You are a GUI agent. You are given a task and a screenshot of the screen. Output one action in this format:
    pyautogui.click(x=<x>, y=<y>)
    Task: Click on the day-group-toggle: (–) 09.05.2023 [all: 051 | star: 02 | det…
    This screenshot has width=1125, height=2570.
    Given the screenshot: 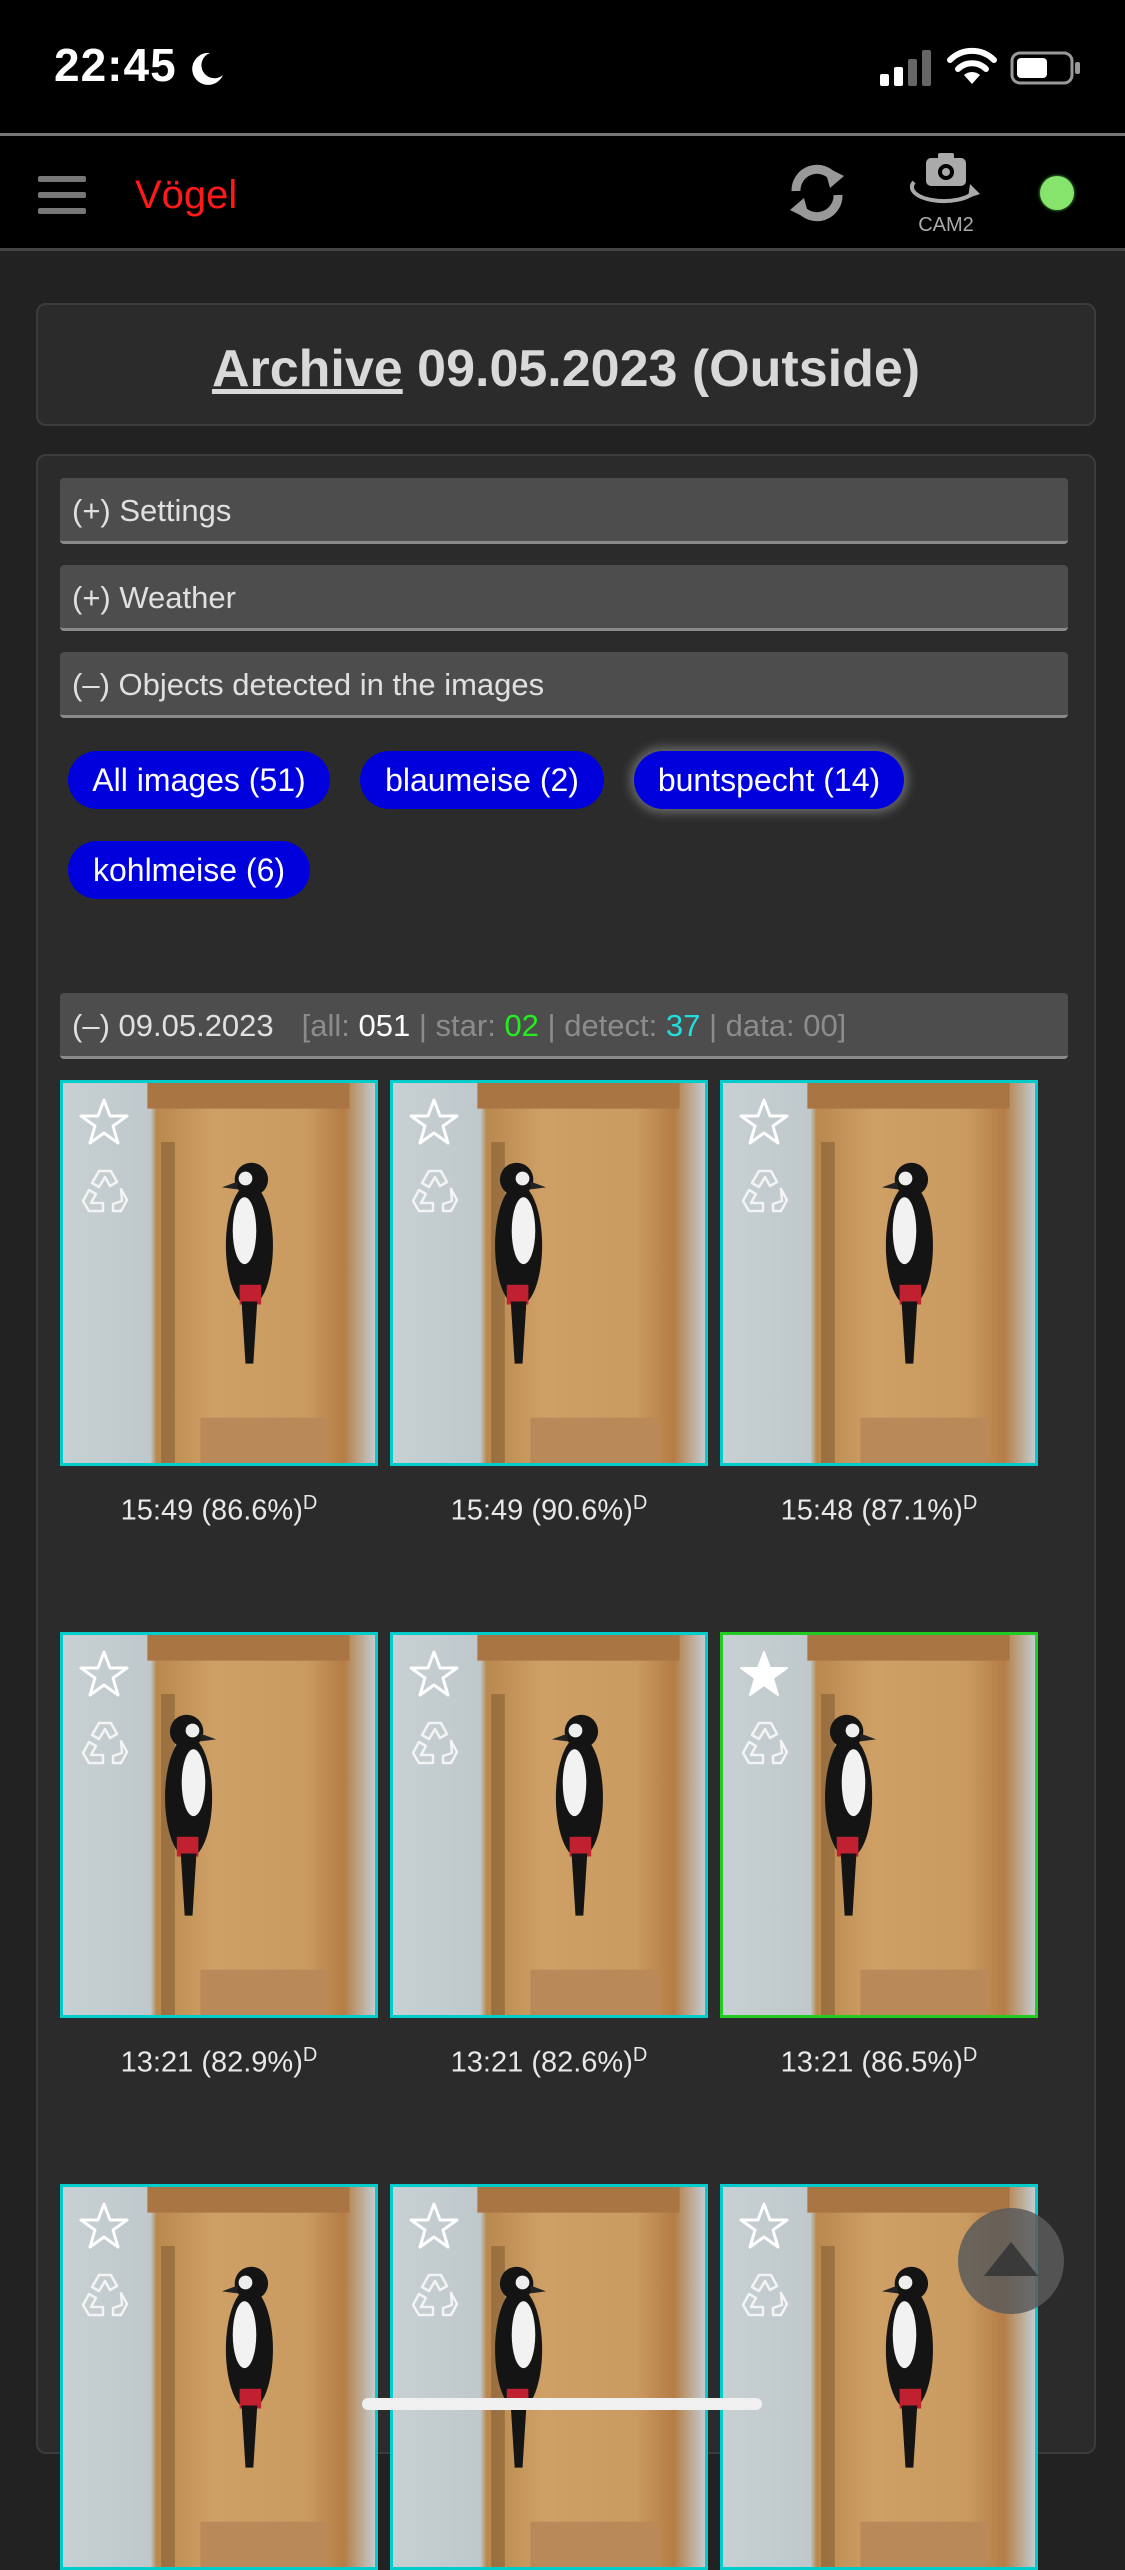 What is the action you would take?
    pyautogui.click(x=564, y=1026)
    